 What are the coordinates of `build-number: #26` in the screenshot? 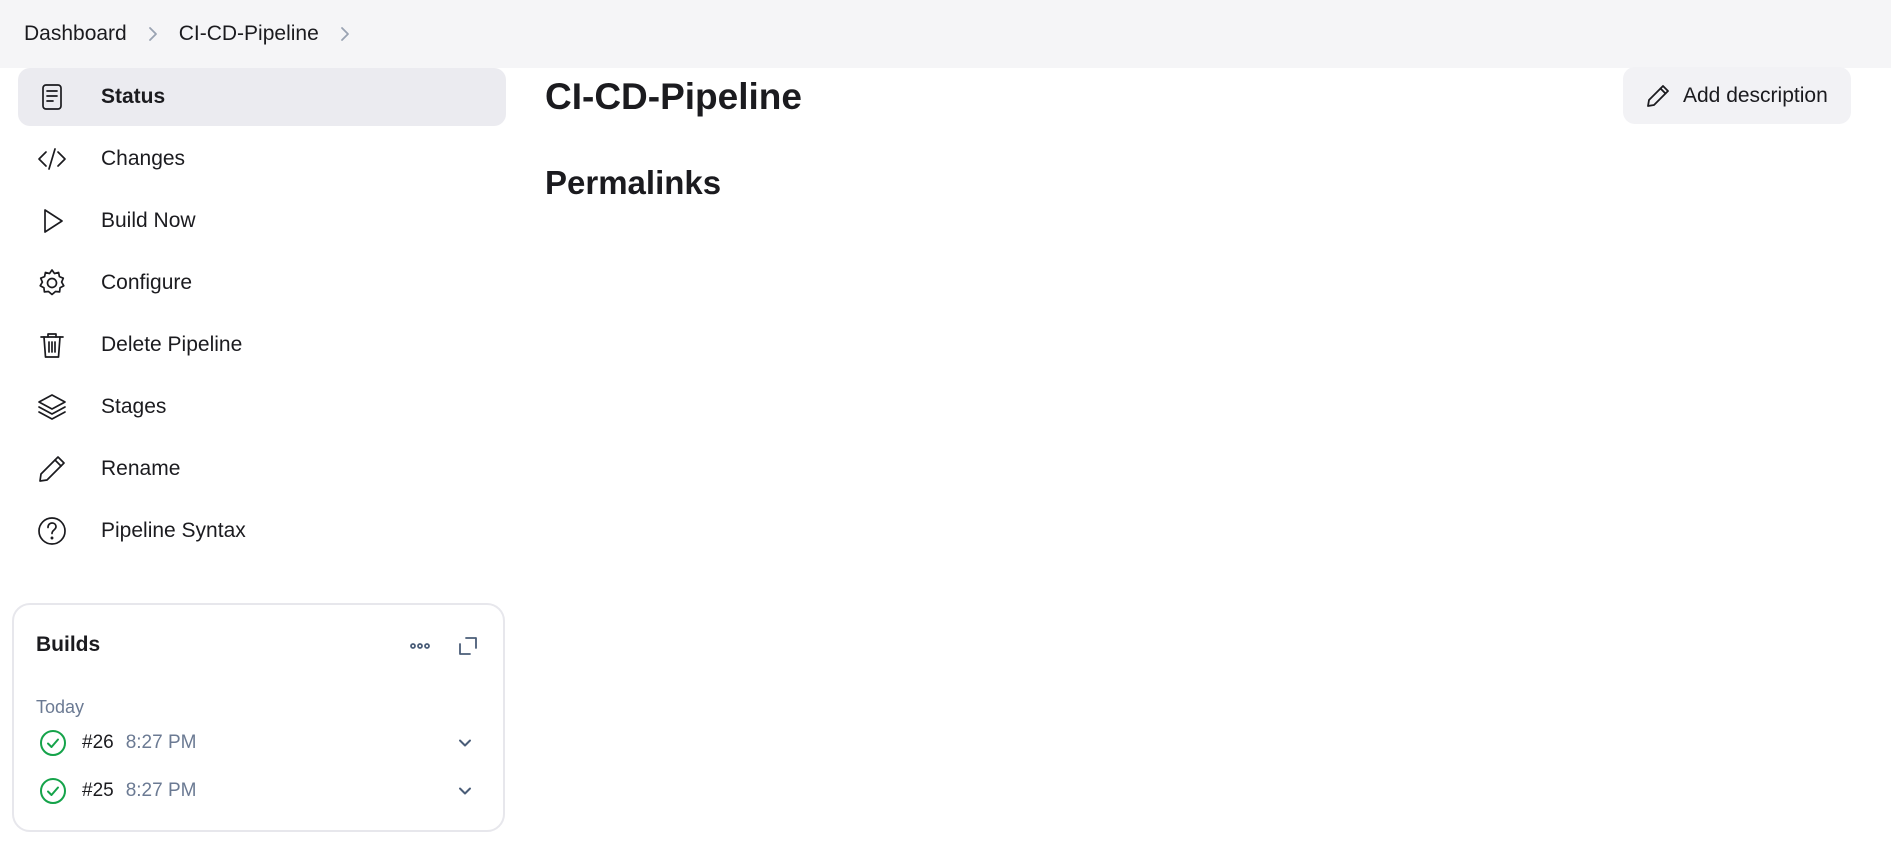 It's located at (98, 743).